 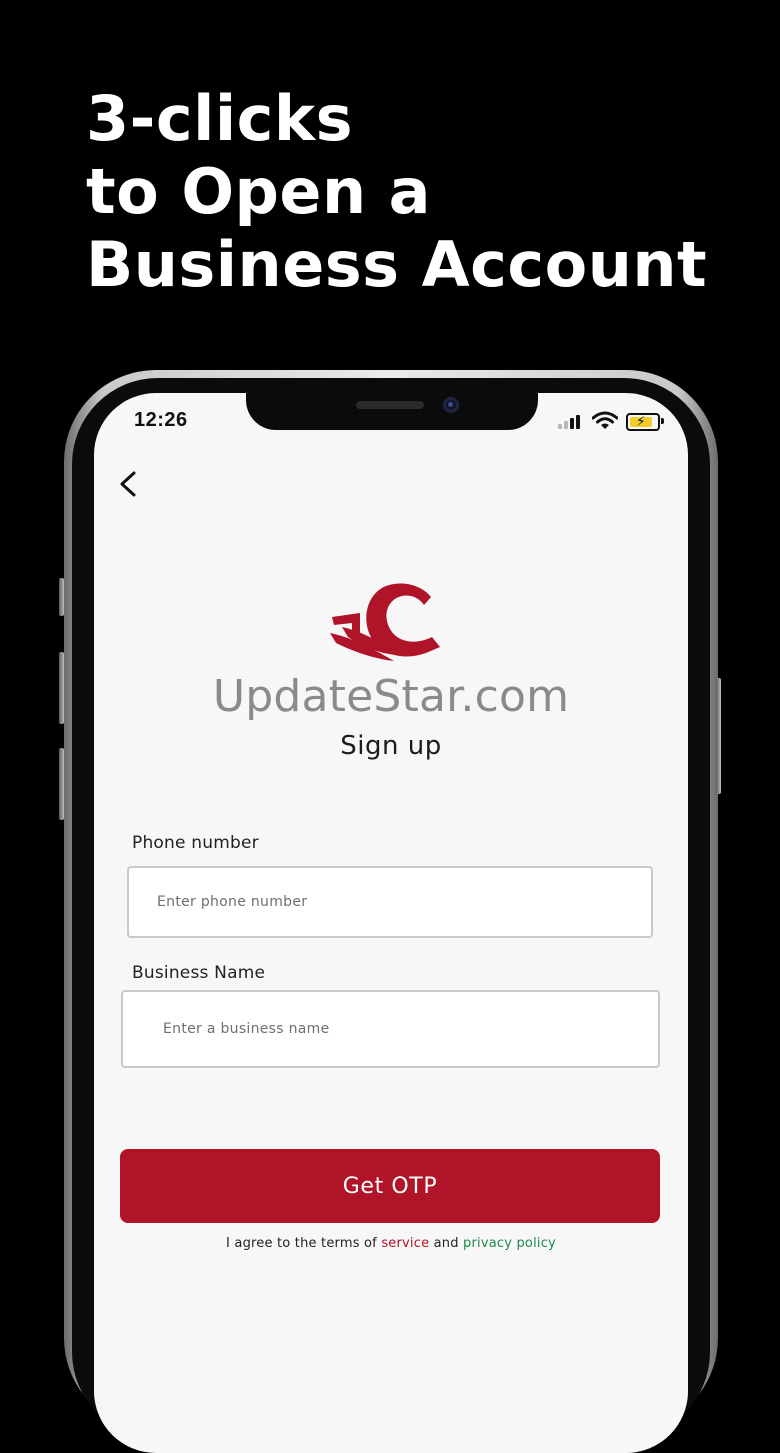 I want to click on charging-bolt-icon: ⚡, so click(x=641, y=422).